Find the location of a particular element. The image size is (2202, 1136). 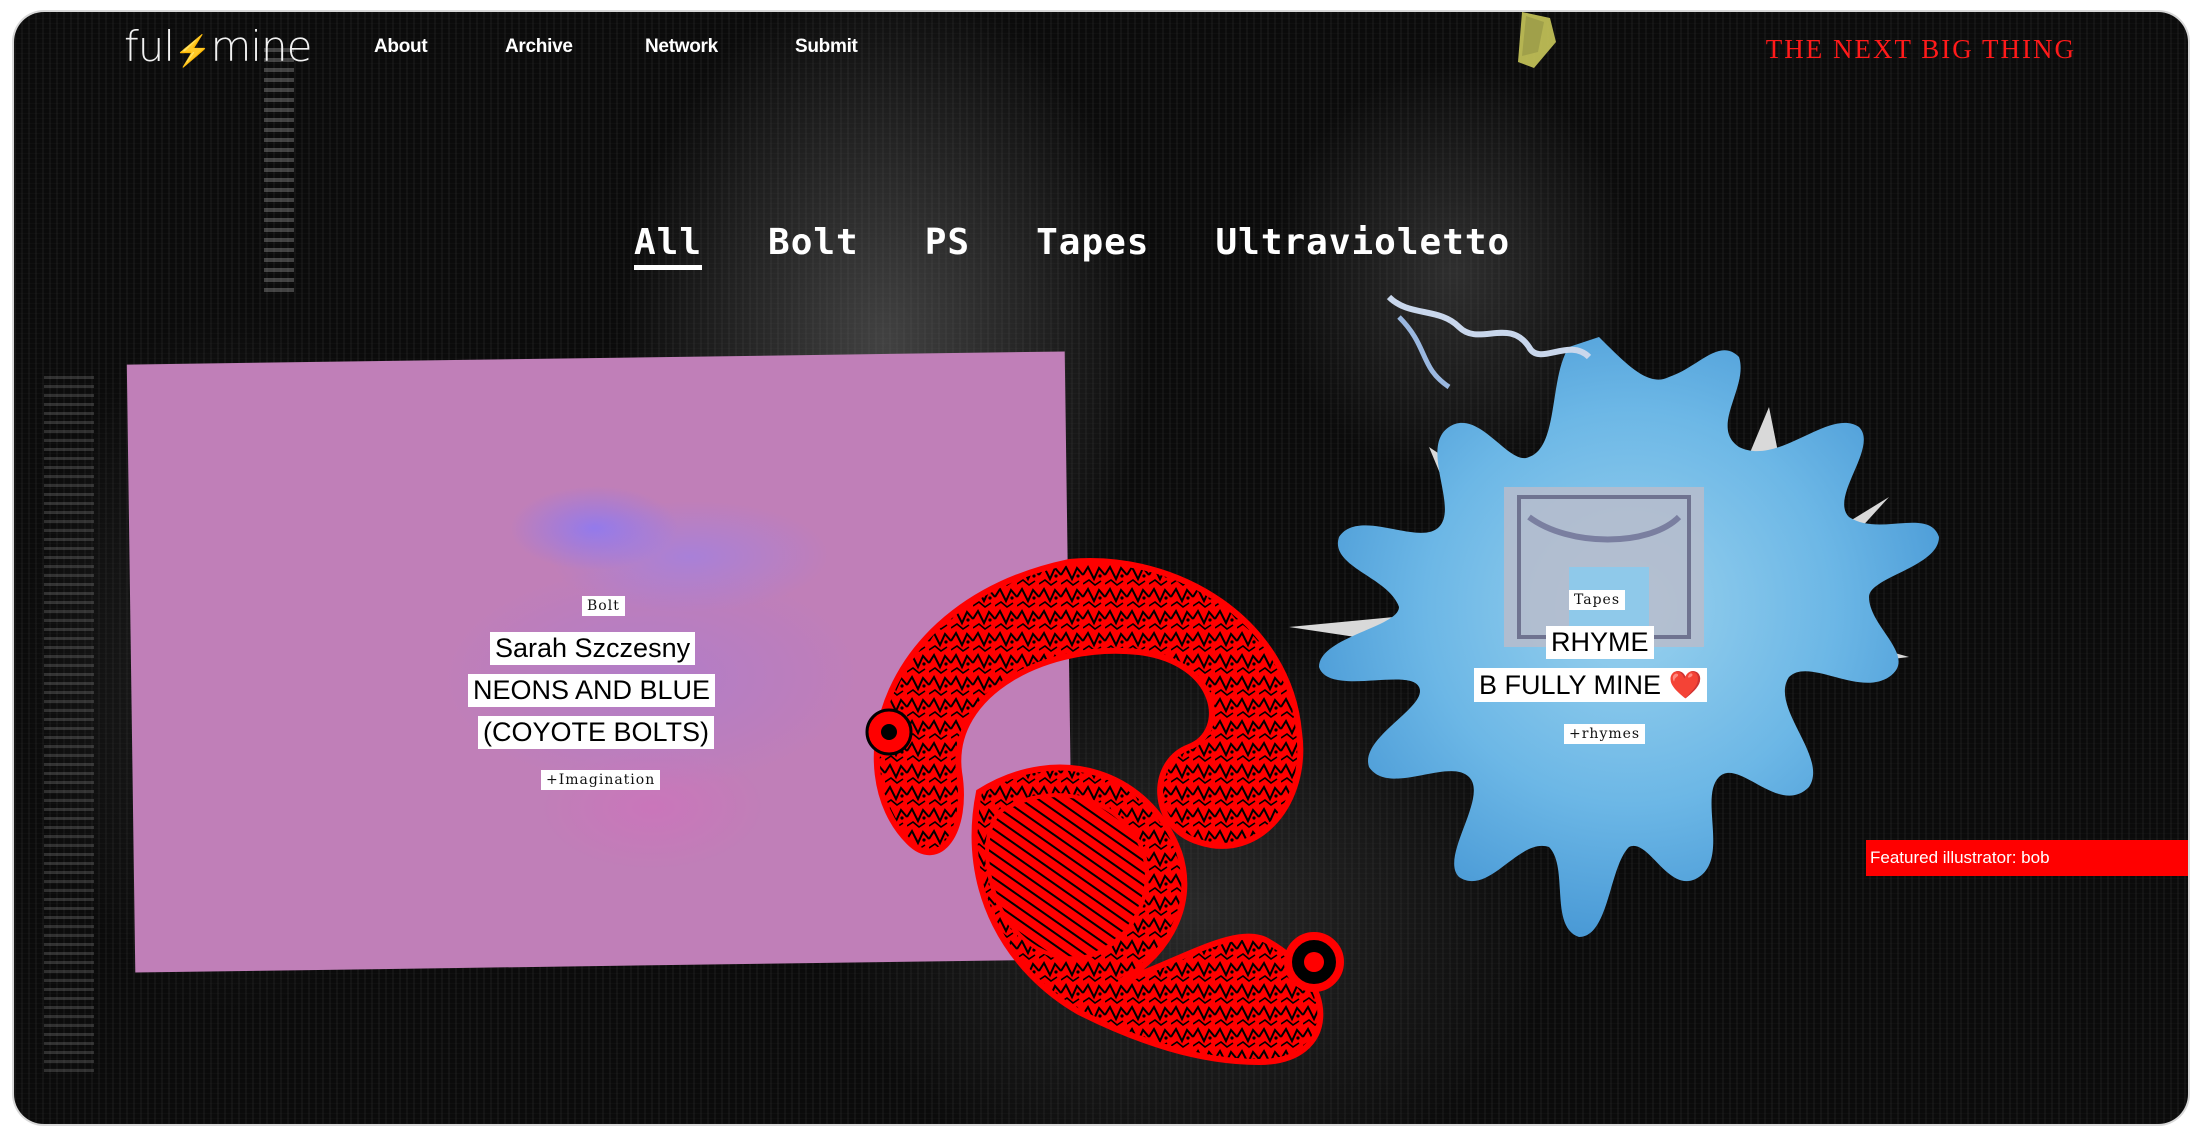

lightning-bolt-icon: ⚡ is located at coordinates (192, 51).